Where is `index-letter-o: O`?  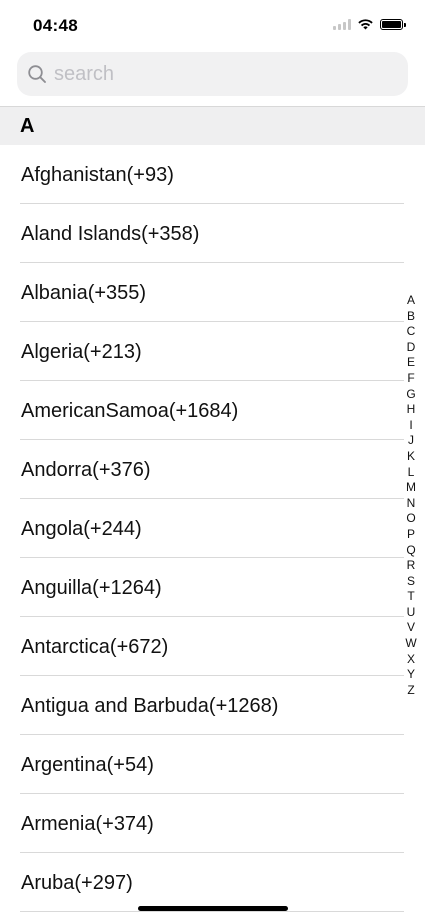
index-letter-o: O is located at coordinates (410, 519).